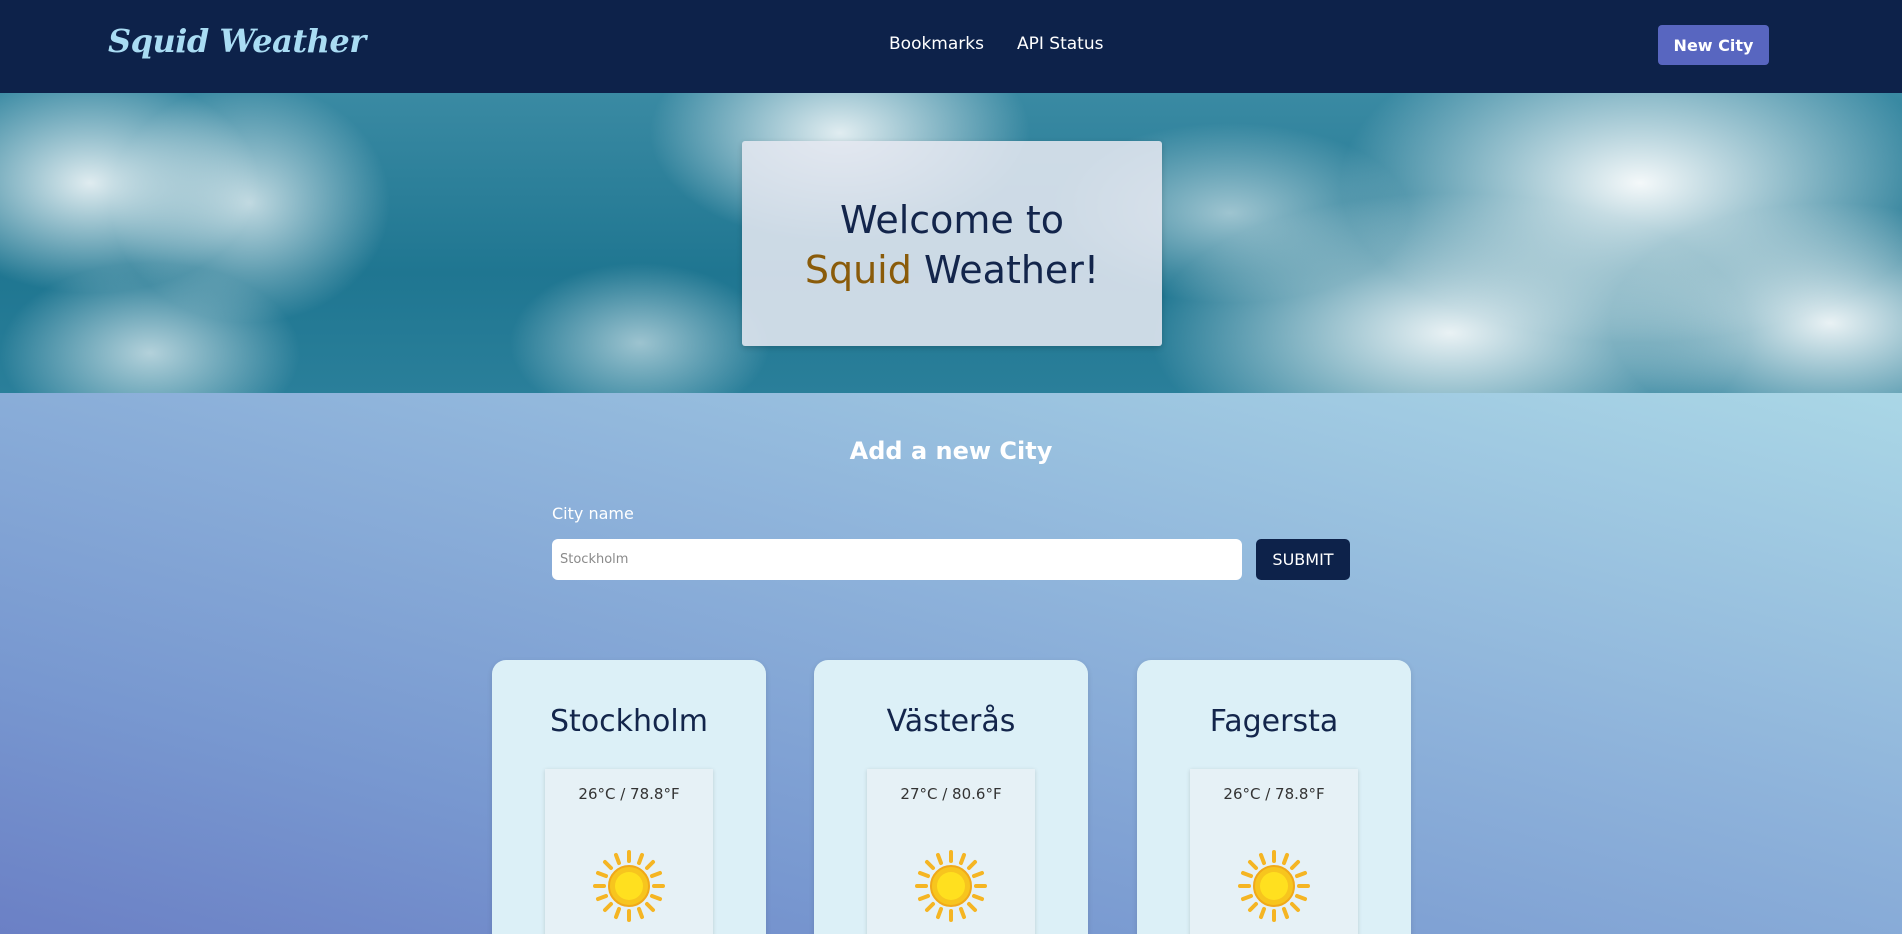 The height and width of the screenshot is (934, 1902). What do you see at coordinates (593, 513) in the screenshot?
I see `city-name-label: City name` at bounding box center [593, 513].